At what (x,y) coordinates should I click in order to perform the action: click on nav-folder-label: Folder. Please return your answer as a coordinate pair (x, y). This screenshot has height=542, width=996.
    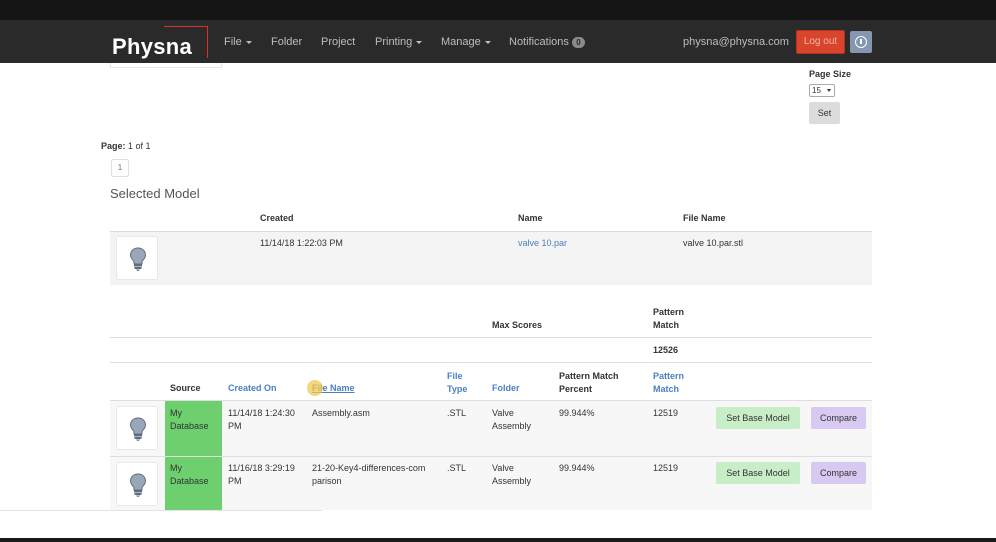
    Looking at the image, I should click on (287, 42).